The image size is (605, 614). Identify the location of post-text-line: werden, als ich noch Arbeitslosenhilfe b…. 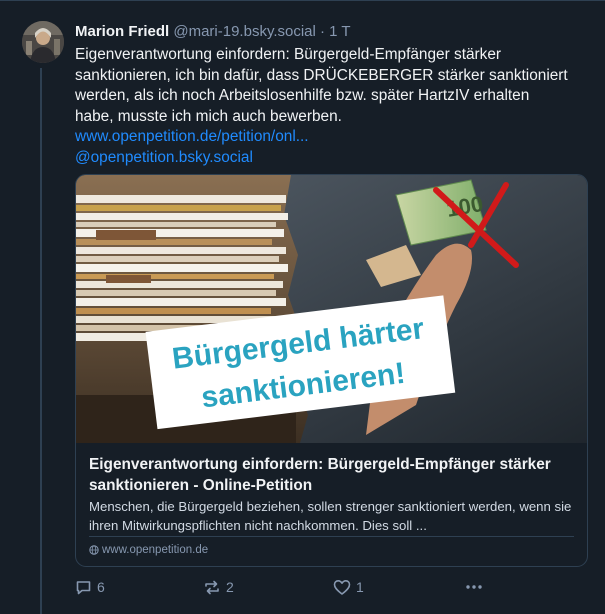
(302, 95).